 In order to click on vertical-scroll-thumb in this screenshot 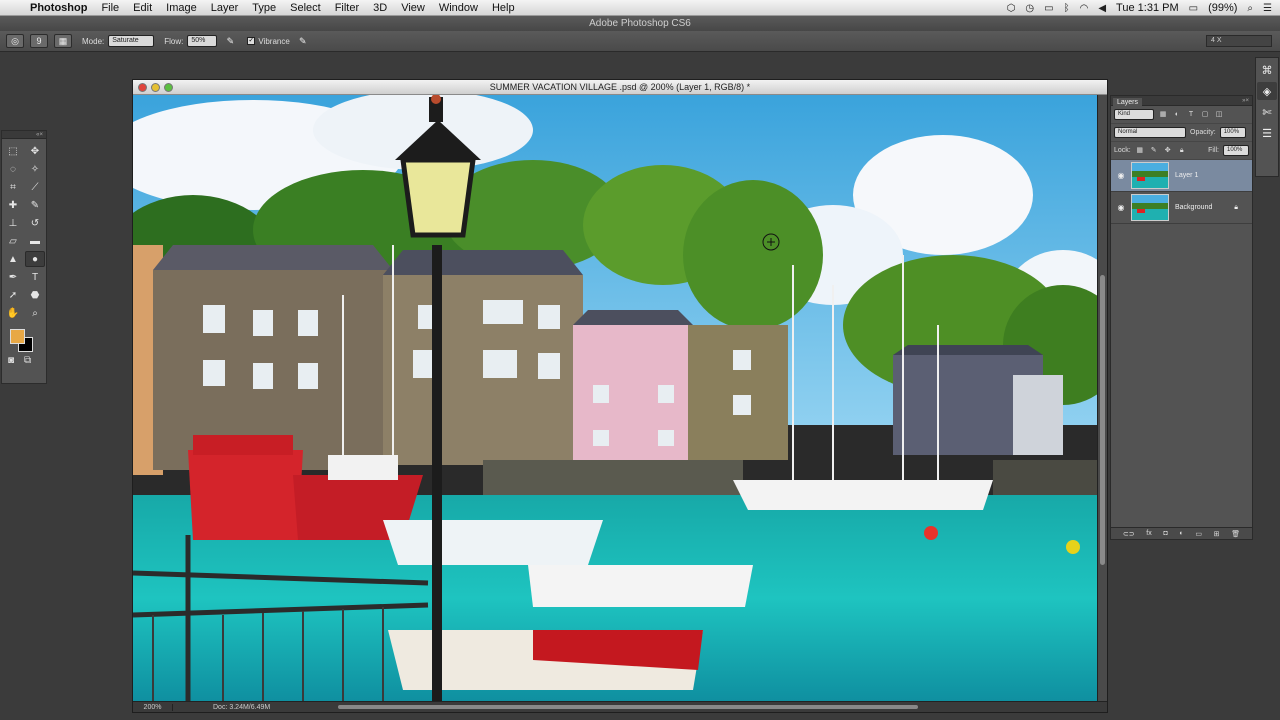, I will do `click(1102, 420)`.